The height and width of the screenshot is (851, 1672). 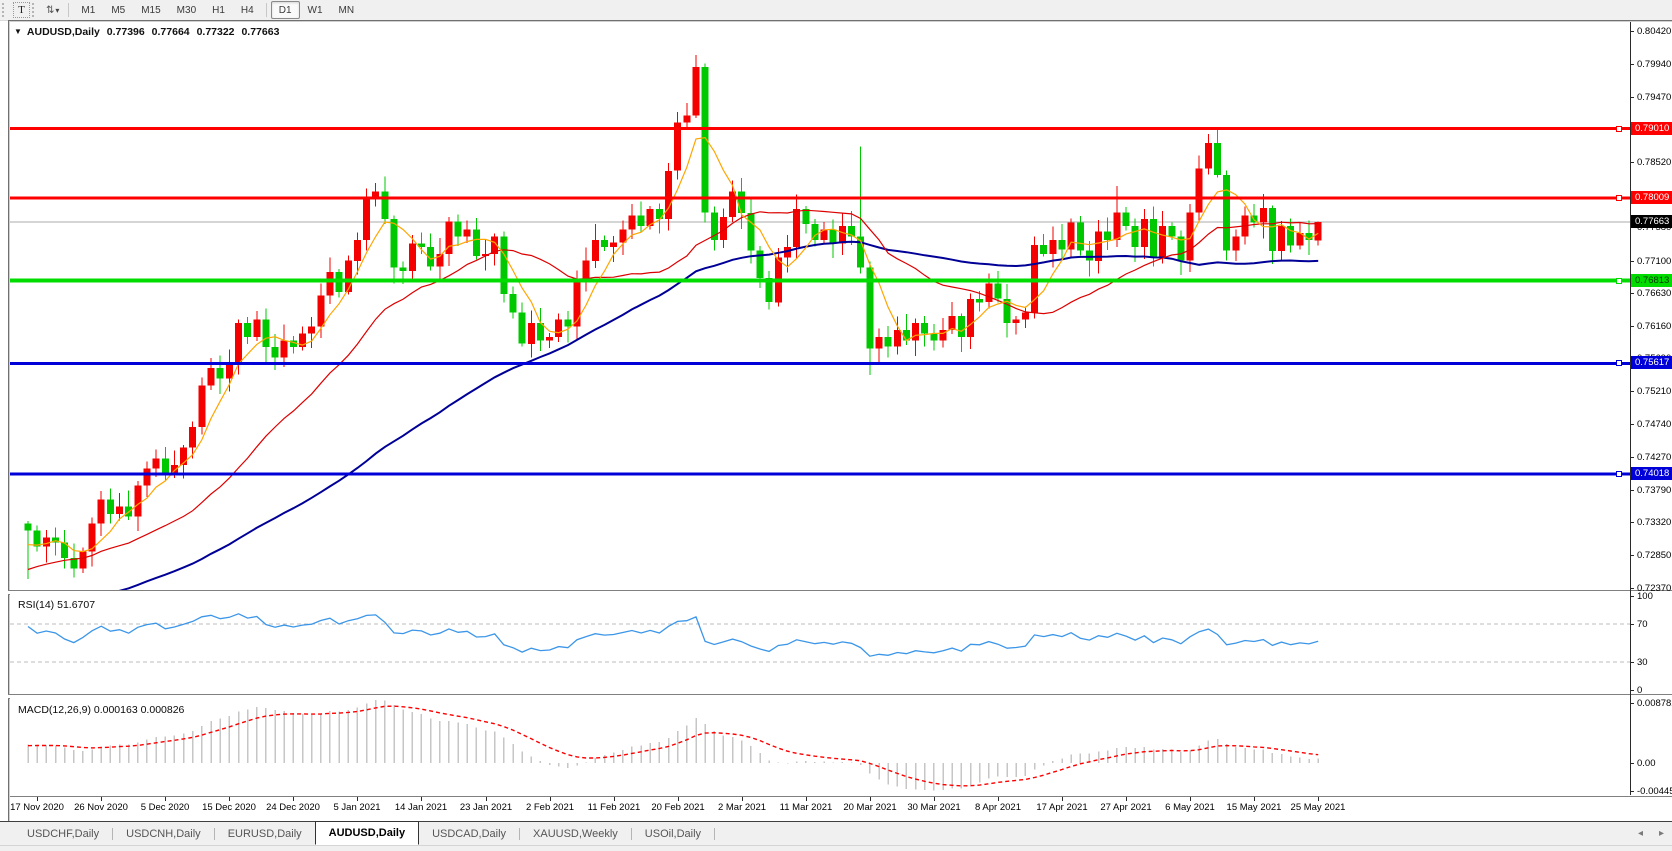 I want to click on date-label: 11 Mar 2021, so click(x=806, y=807).